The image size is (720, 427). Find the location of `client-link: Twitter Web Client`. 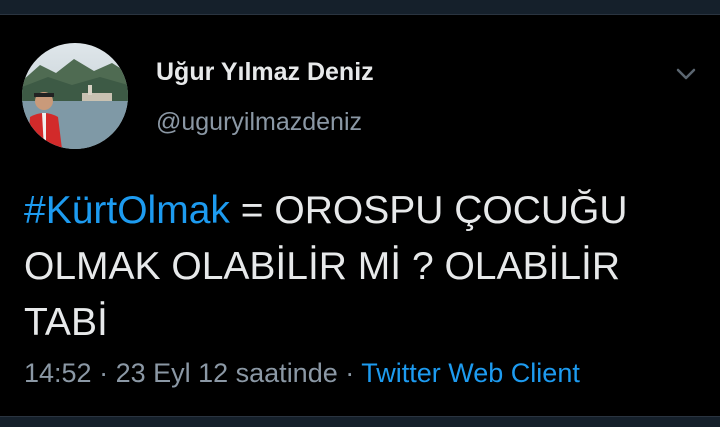

client-link: Twitter Web Client is located at coordinates (470, 373).